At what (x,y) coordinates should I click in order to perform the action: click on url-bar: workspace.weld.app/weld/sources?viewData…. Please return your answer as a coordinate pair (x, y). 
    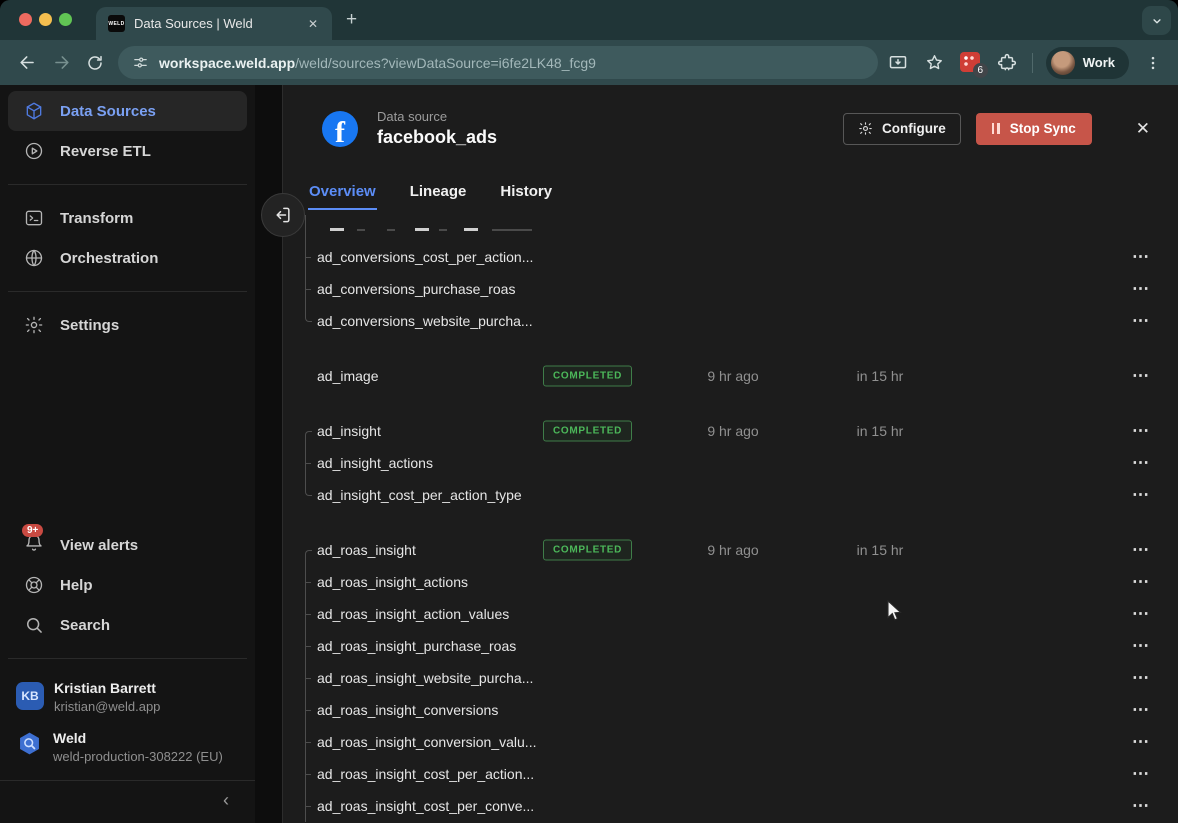
    Looking at the image, I should click on (498, 62).